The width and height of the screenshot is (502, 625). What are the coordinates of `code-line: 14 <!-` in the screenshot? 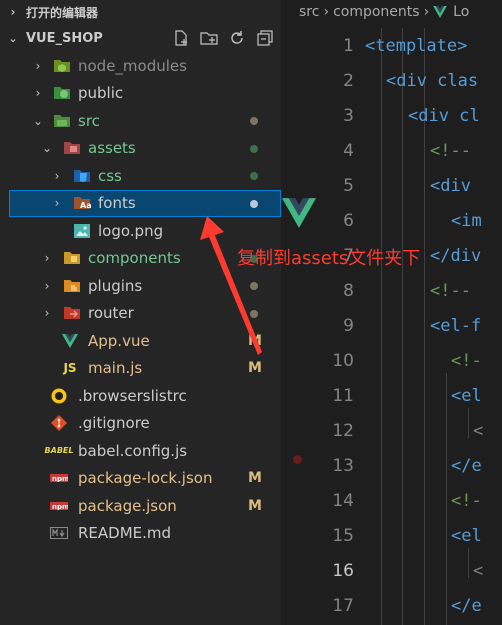 It's located at (391, 500).